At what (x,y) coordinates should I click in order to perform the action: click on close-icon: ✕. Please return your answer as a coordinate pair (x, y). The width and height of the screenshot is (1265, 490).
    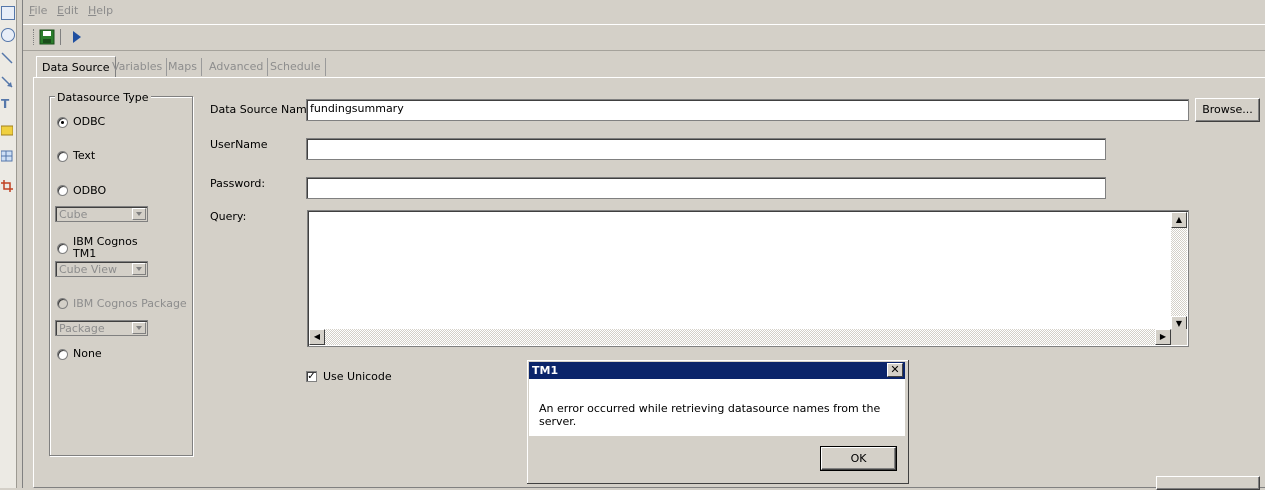
    Looking at the image, I should click on (895, 370).